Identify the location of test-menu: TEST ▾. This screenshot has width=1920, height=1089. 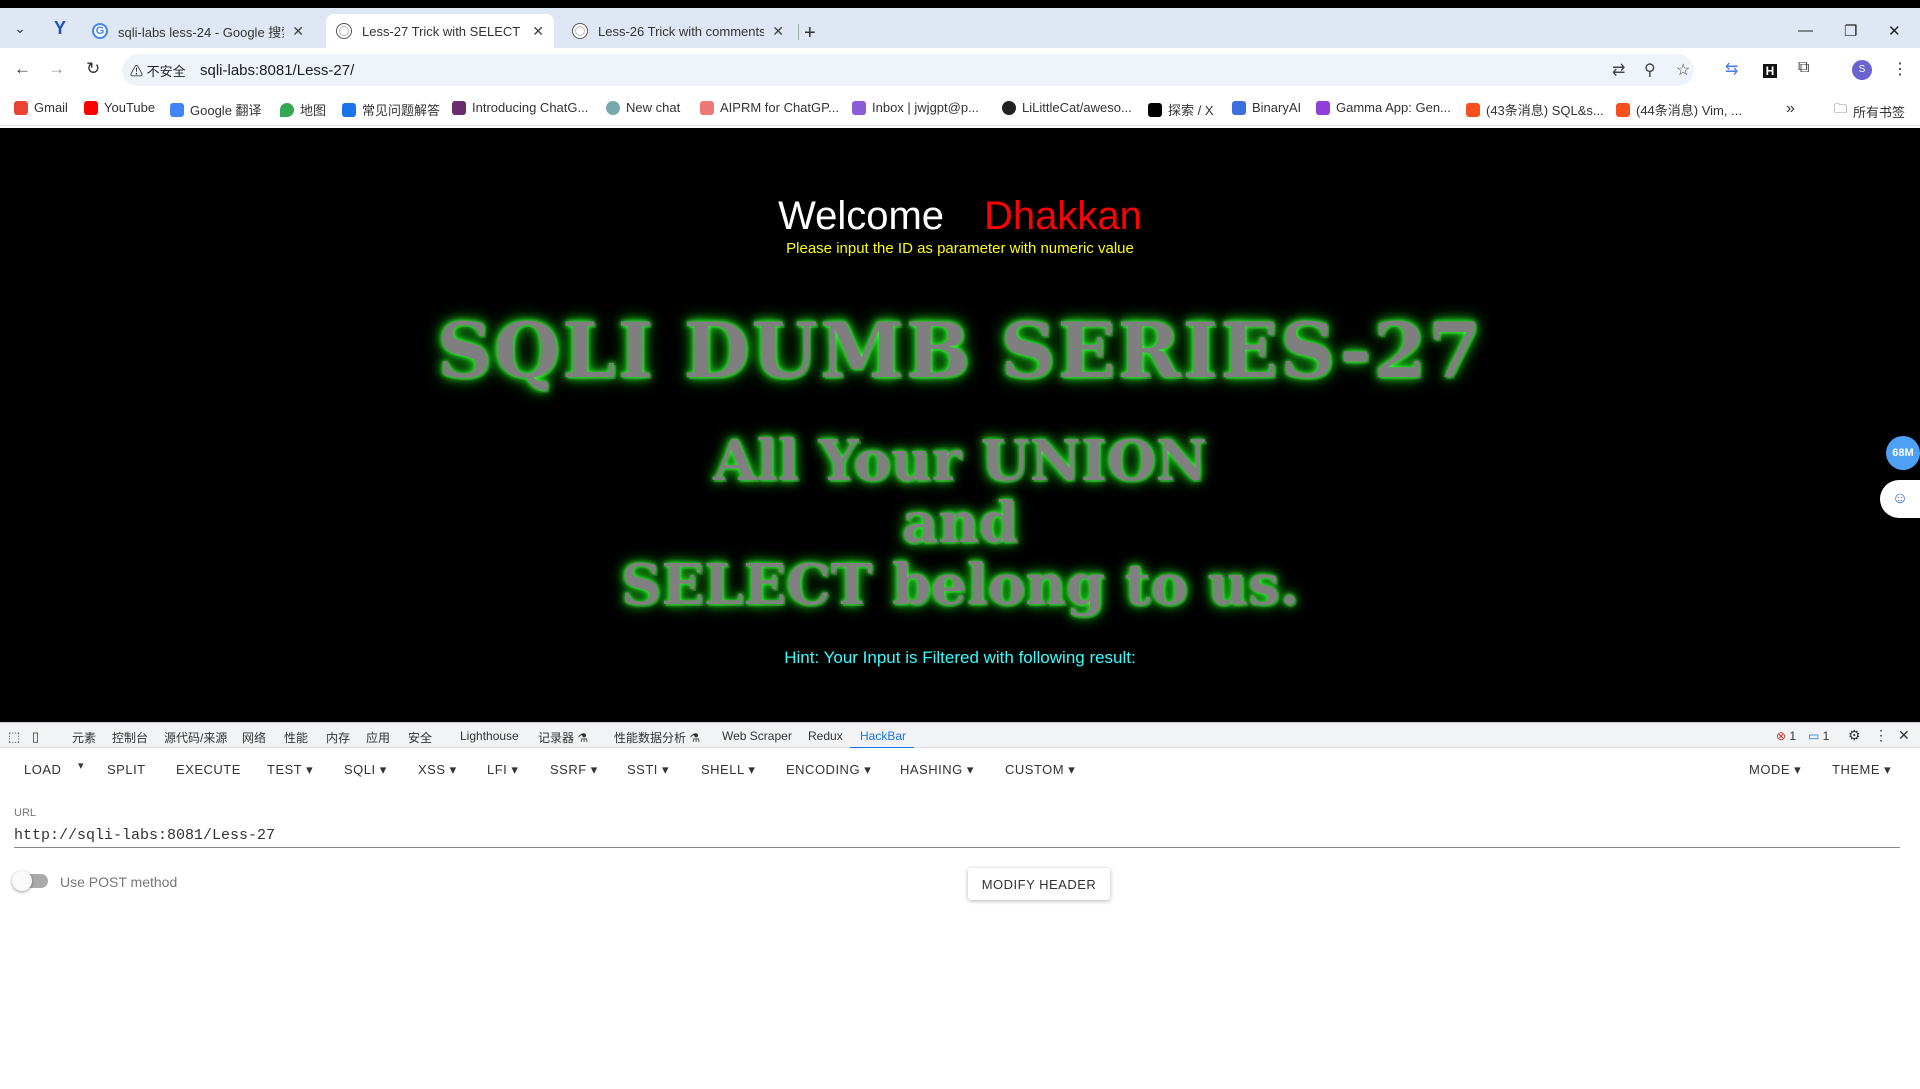
(290, 770).